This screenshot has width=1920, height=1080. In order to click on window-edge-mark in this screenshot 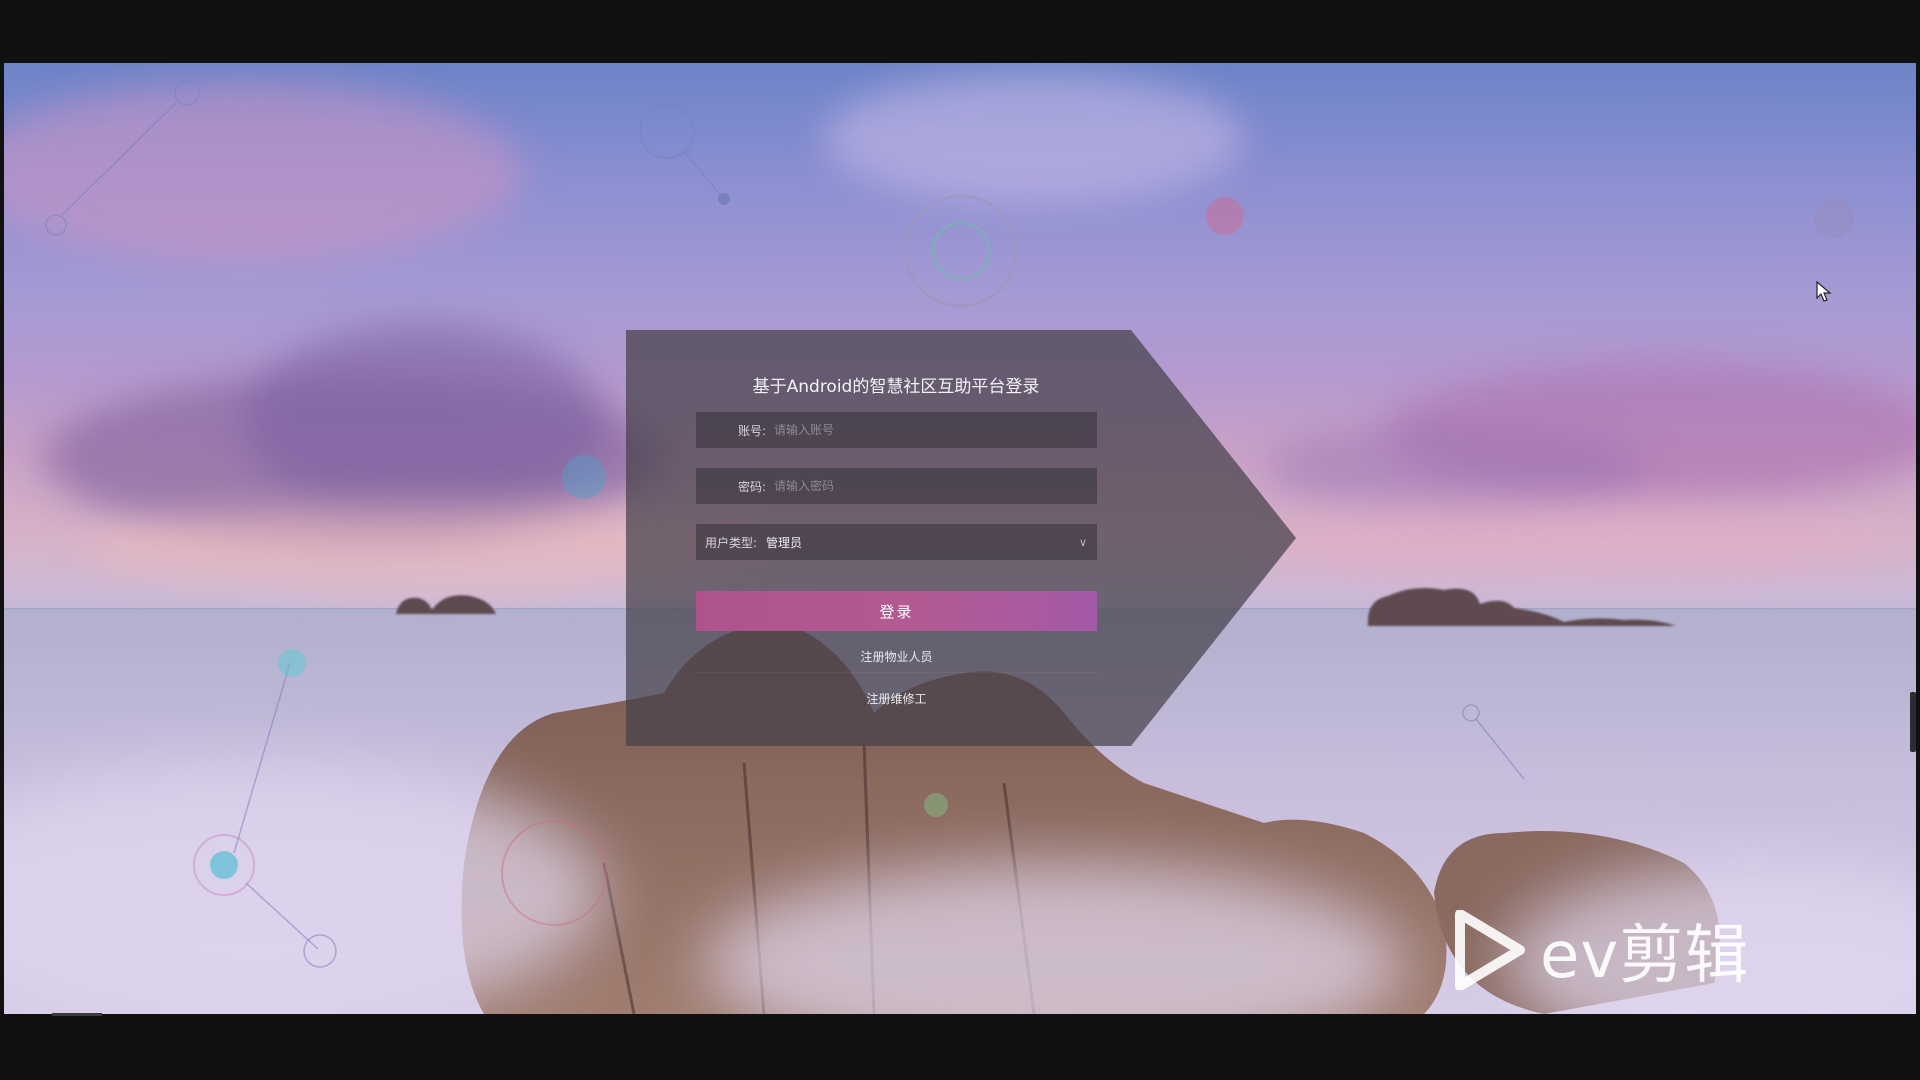, I will do `click(77, 1014)`.